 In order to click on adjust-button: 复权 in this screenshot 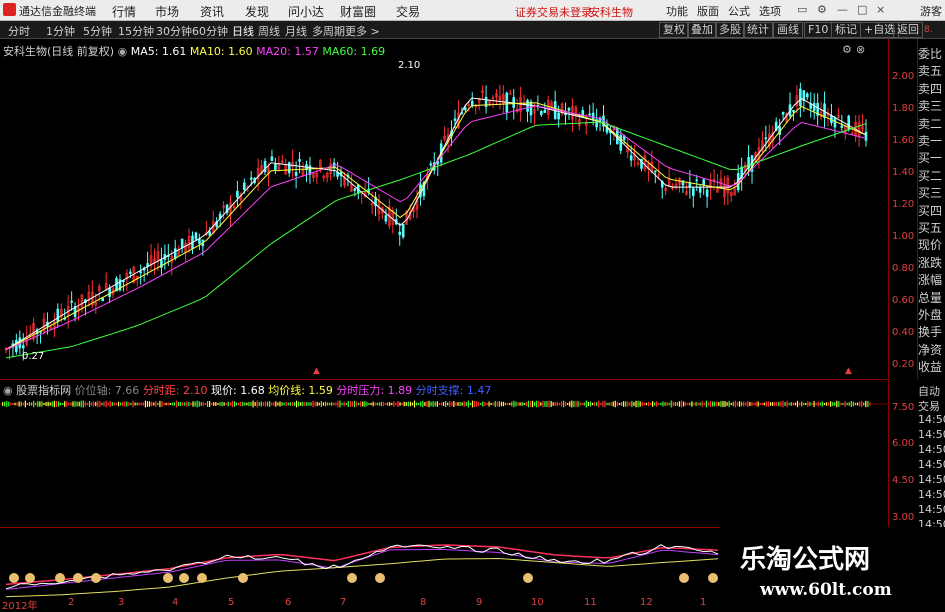, I will do `click(674, 30)`.